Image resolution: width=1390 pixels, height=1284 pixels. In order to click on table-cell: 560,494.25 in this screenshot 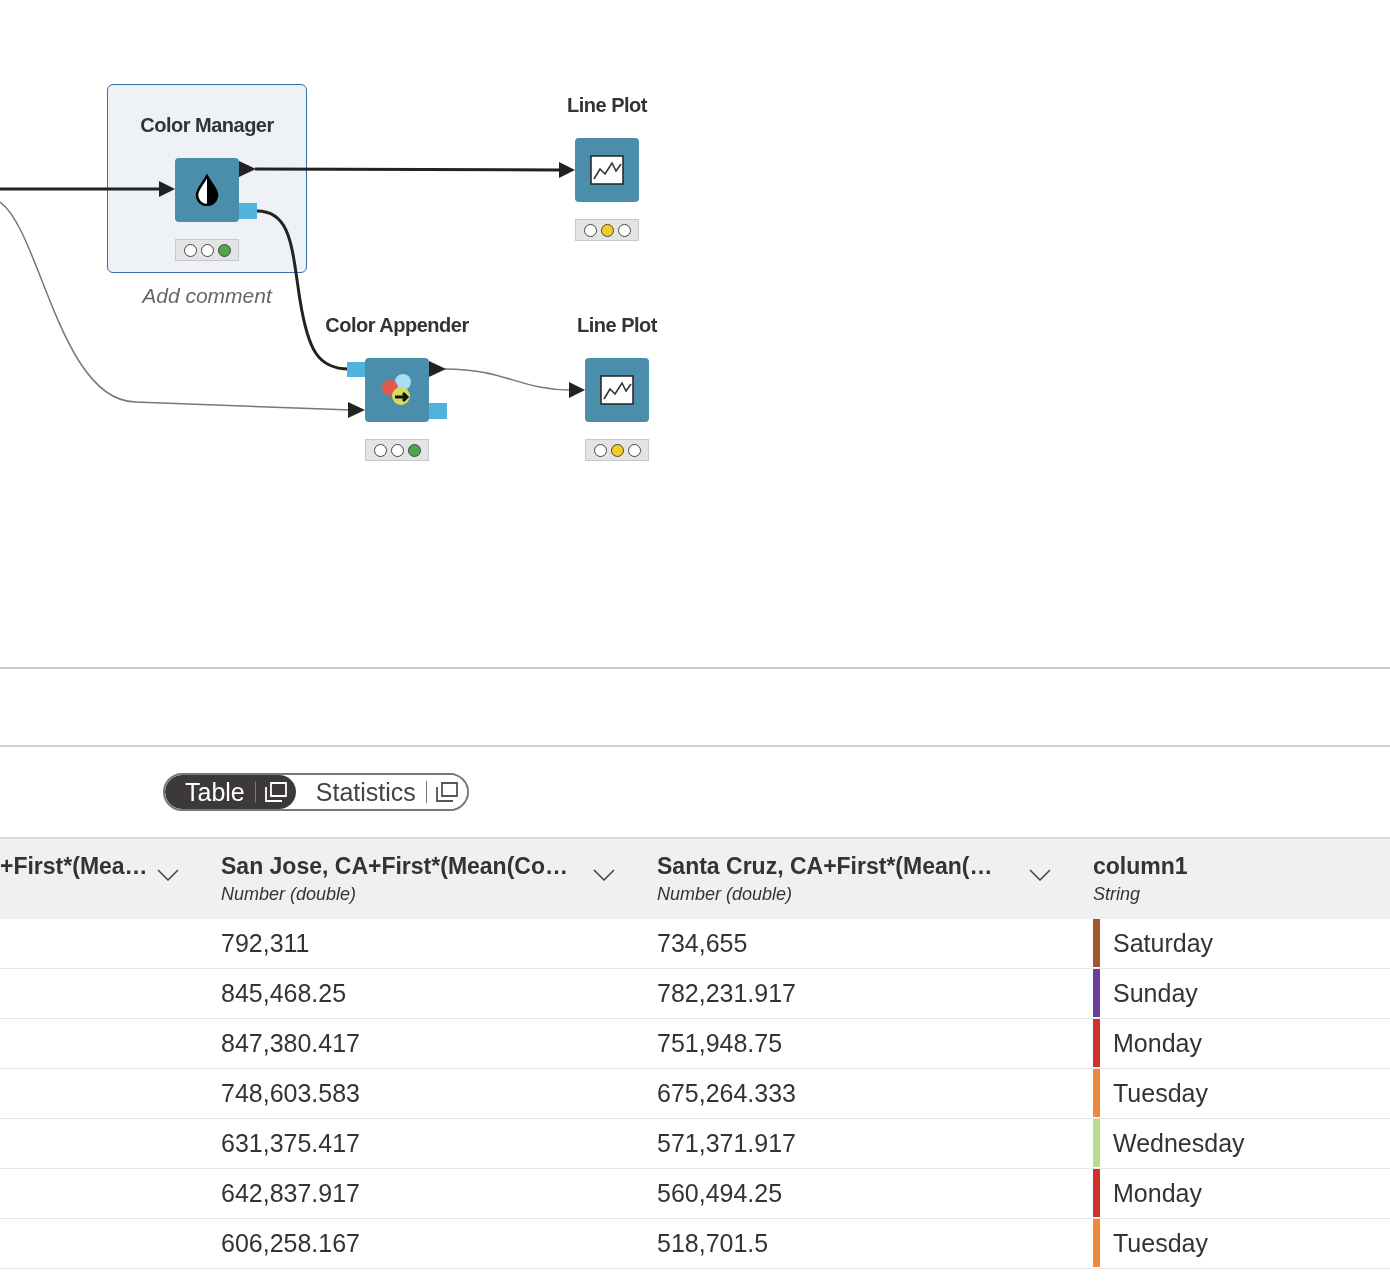, I will do `click(720, 1193)`.